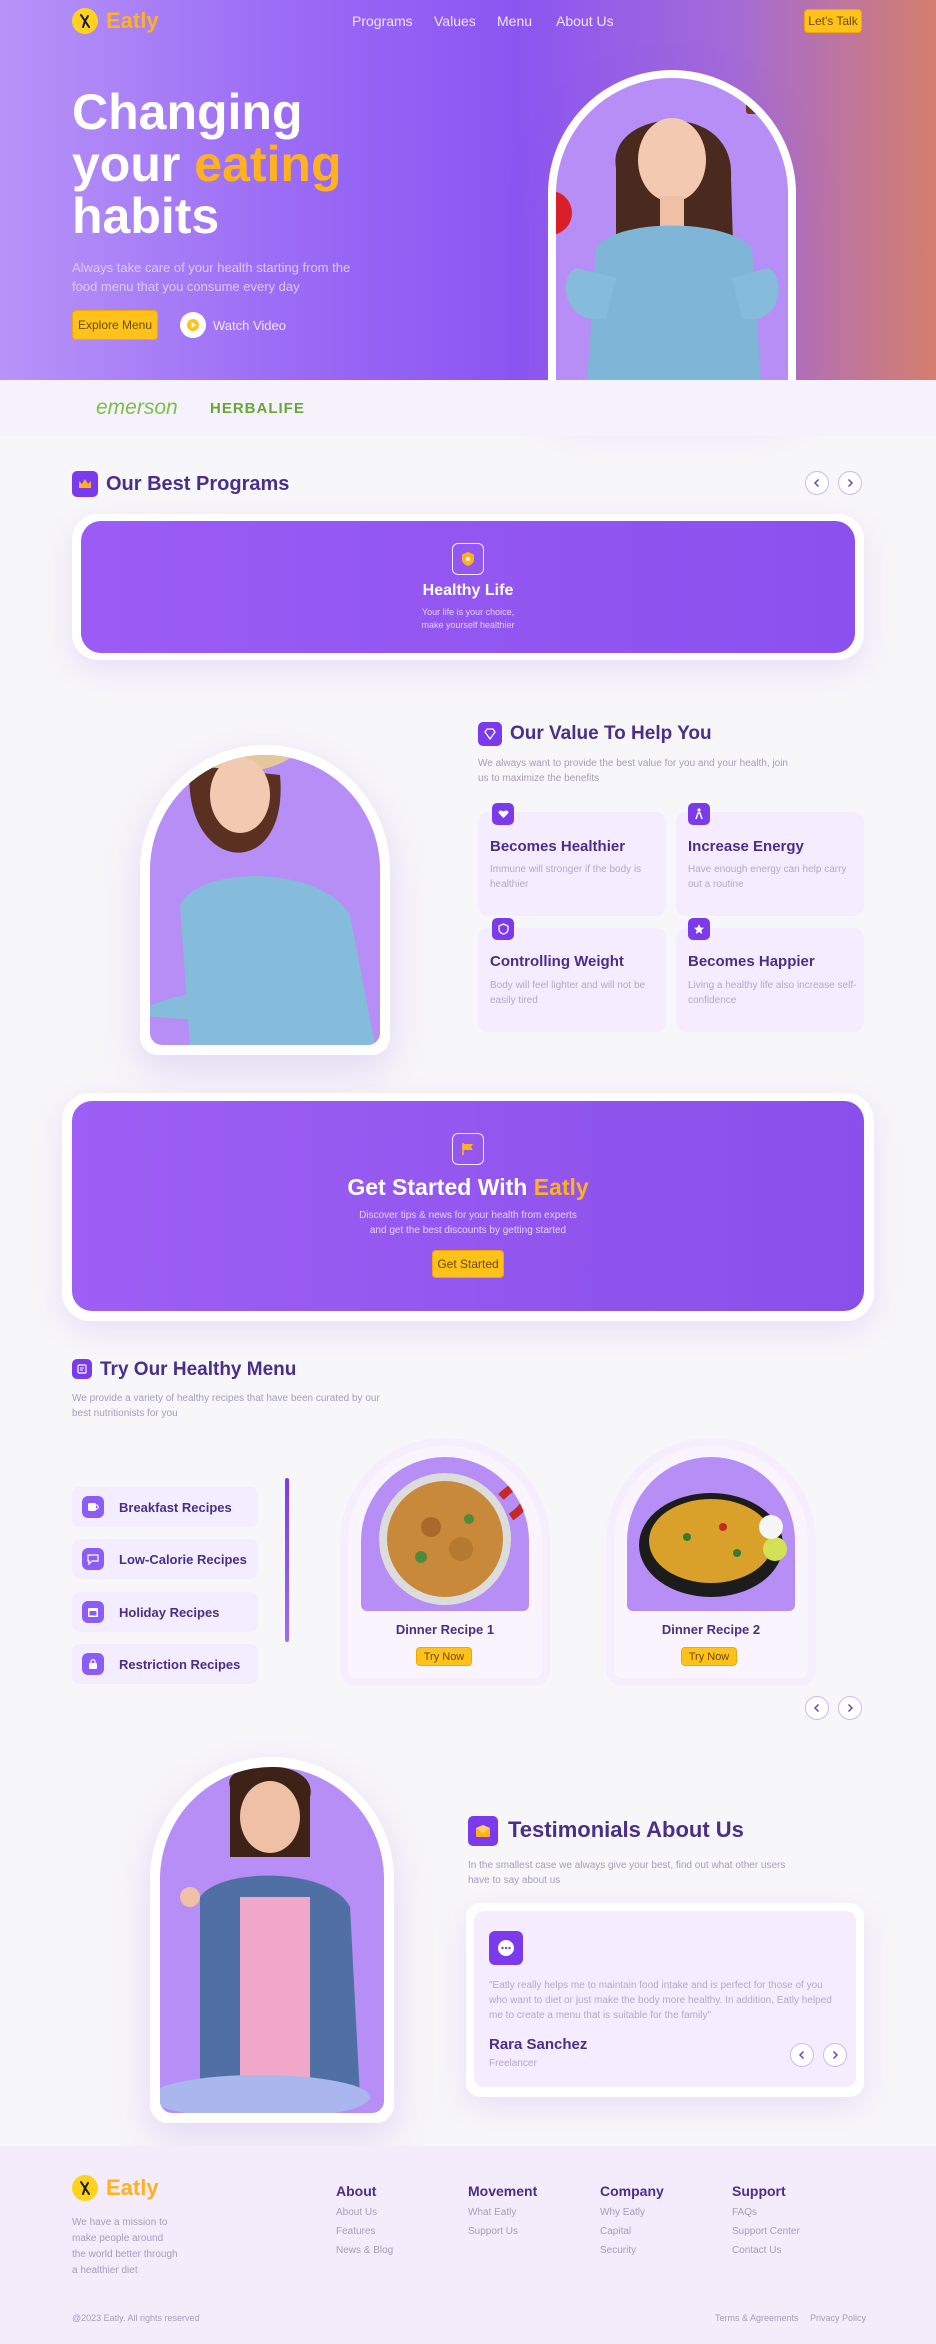 This screenshot has height=2344, width=936. What do you see at coordinates (356, 2191) in the screenshot?
I see `footer-col-about-title: About` at bounding box center [356, 2191].